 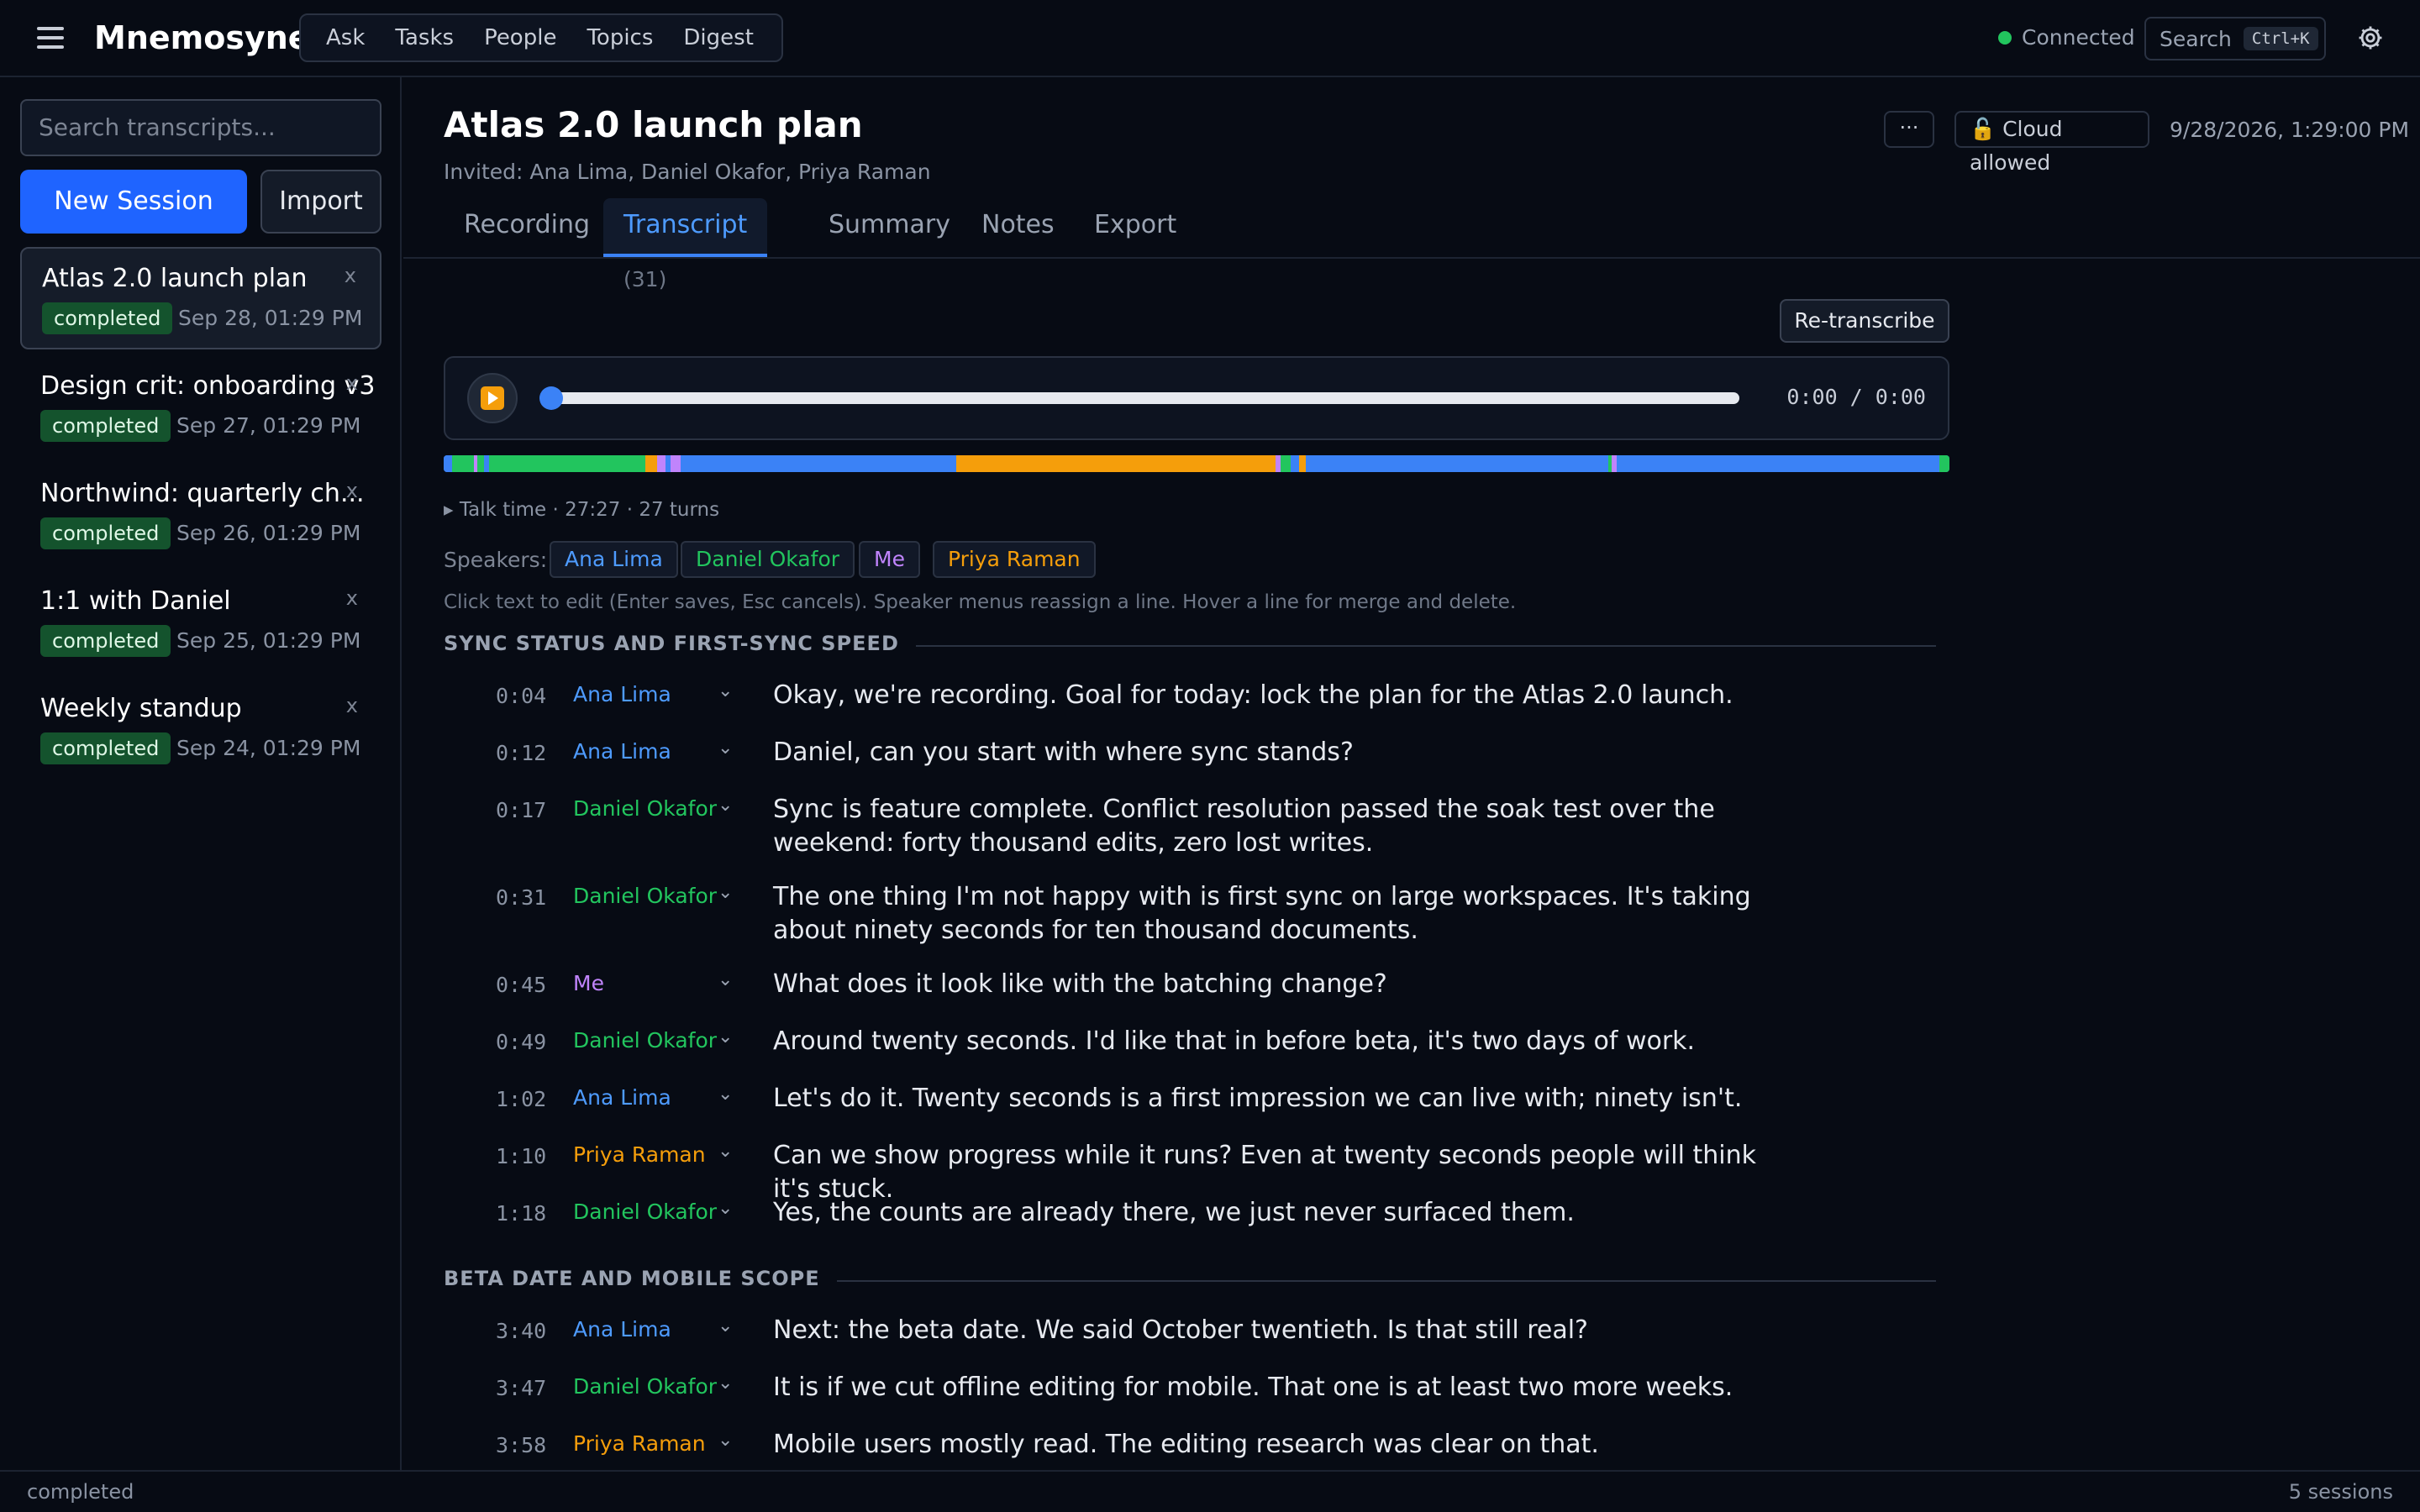 I want to click on menu-icon, so click(x=51, y=38).